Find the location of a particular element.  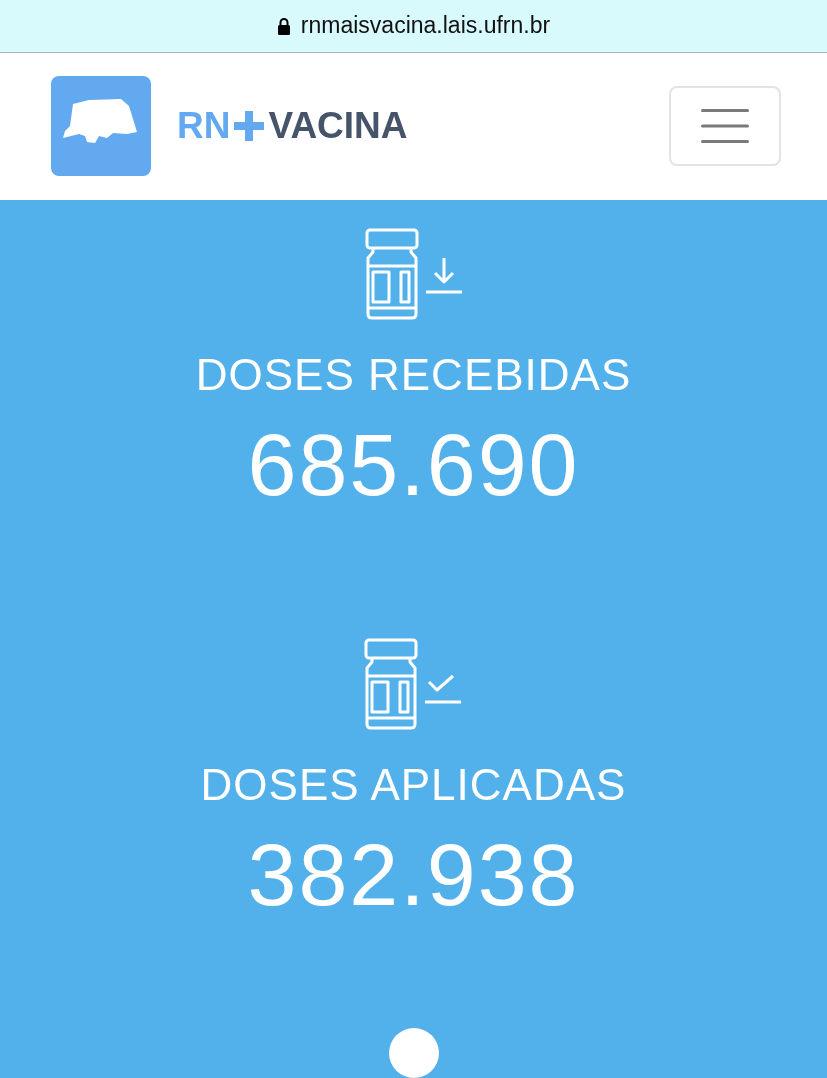

menu-button is located at coordinates (725, 126).